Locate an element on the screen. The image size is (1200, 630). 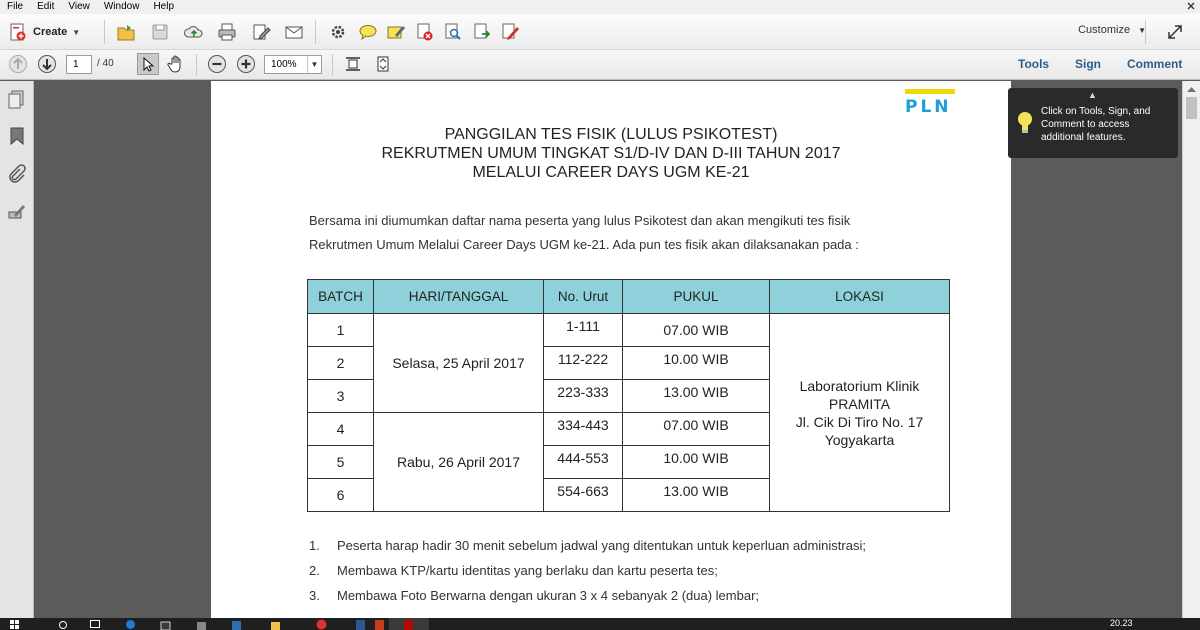
table-header-row: BATCH HARI/TANGGAL No. Urut PUKUL LOKASI is located at coordinates (628, 296).